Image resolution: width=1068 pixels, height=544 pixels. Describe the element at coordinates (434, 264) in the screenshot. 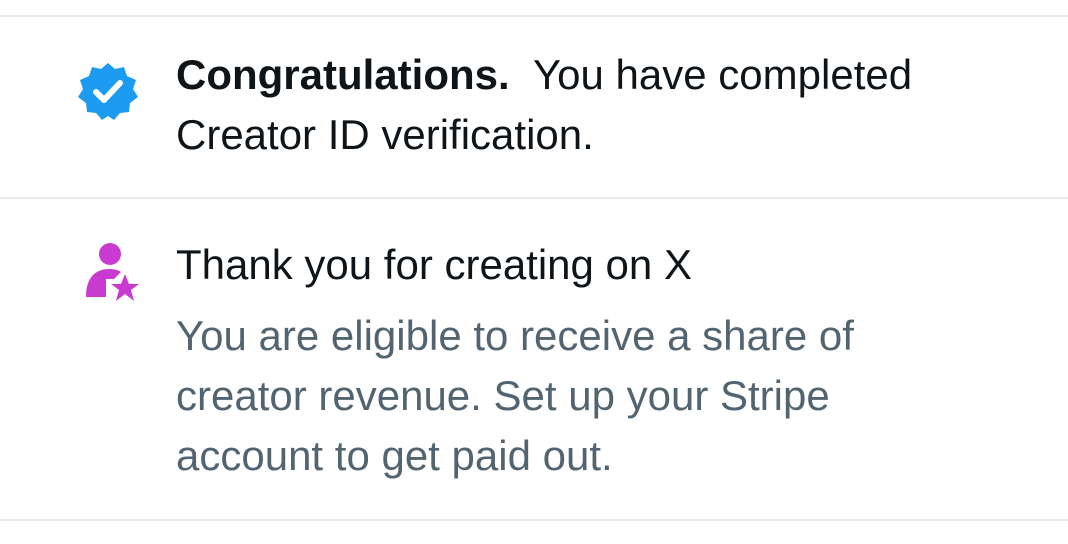

I see `creator-title: Thank you for creating on X` at that location.